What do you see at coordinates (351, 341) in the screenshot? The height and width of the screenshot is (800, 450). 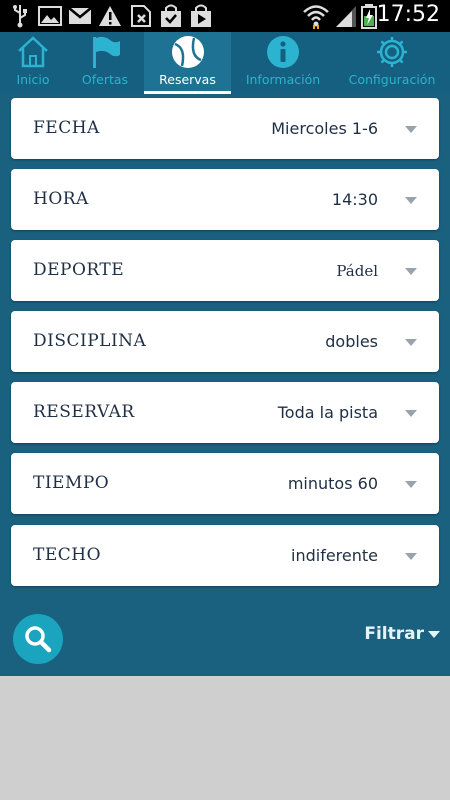 I see `field-value: dobles` at bounding box center [351, 341].